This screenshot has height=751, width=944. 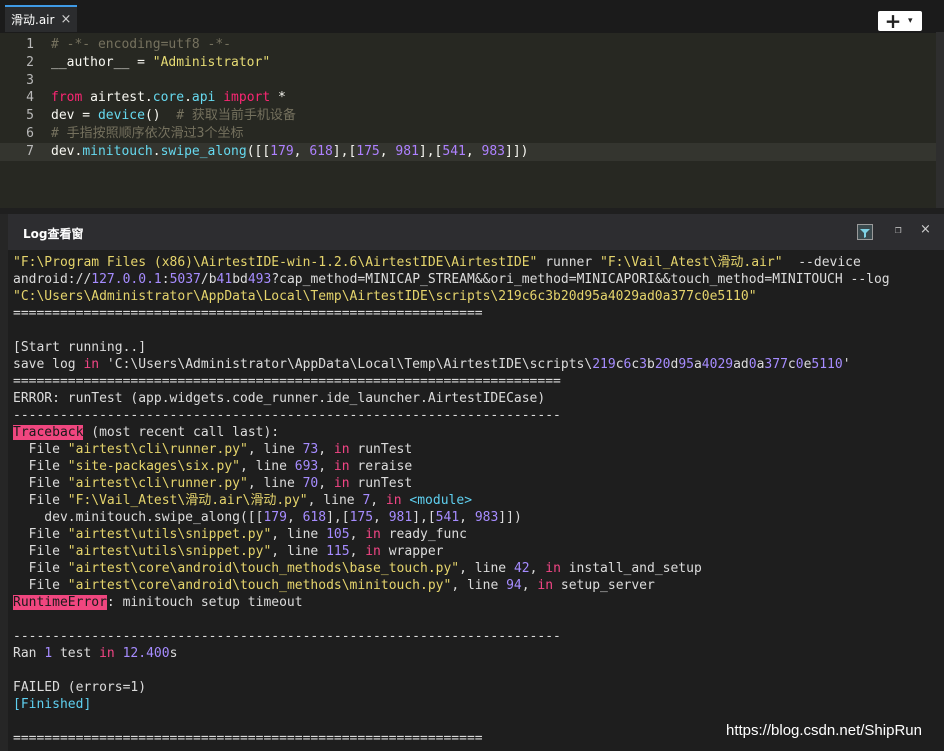 What do you see at coordinates (160, 116) in the screenshot?
I see `code-token: ()` at bounding box center [160, 116].